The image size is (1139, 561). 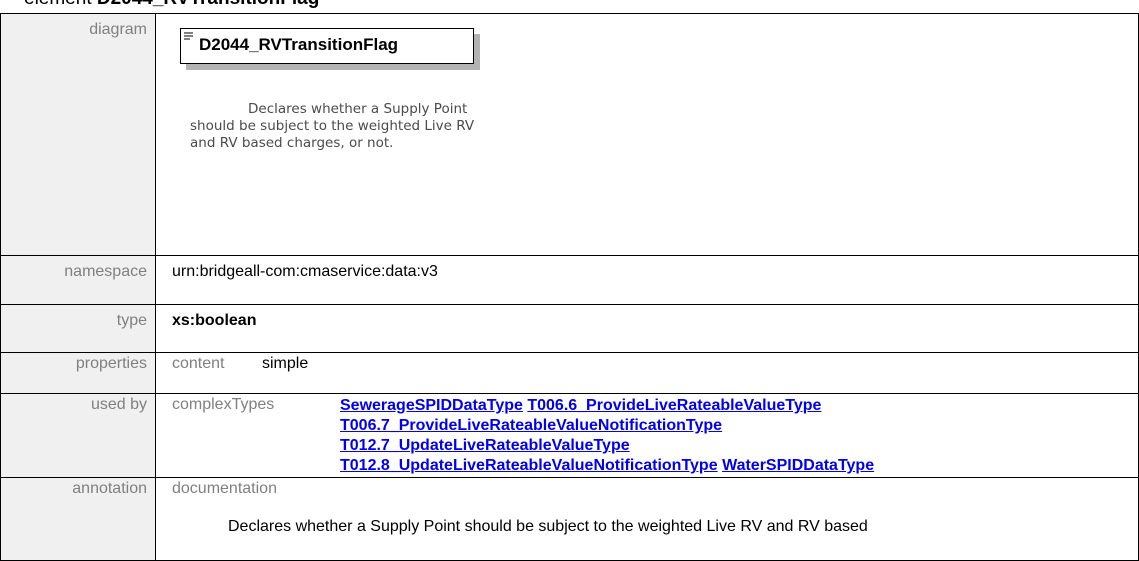 What do you see at coordinates (647, 280) in the screenshot?
I see `namespace-value: urn:bridgeall-com:cmaservice:data:v3` at bounding box center [647, 280].